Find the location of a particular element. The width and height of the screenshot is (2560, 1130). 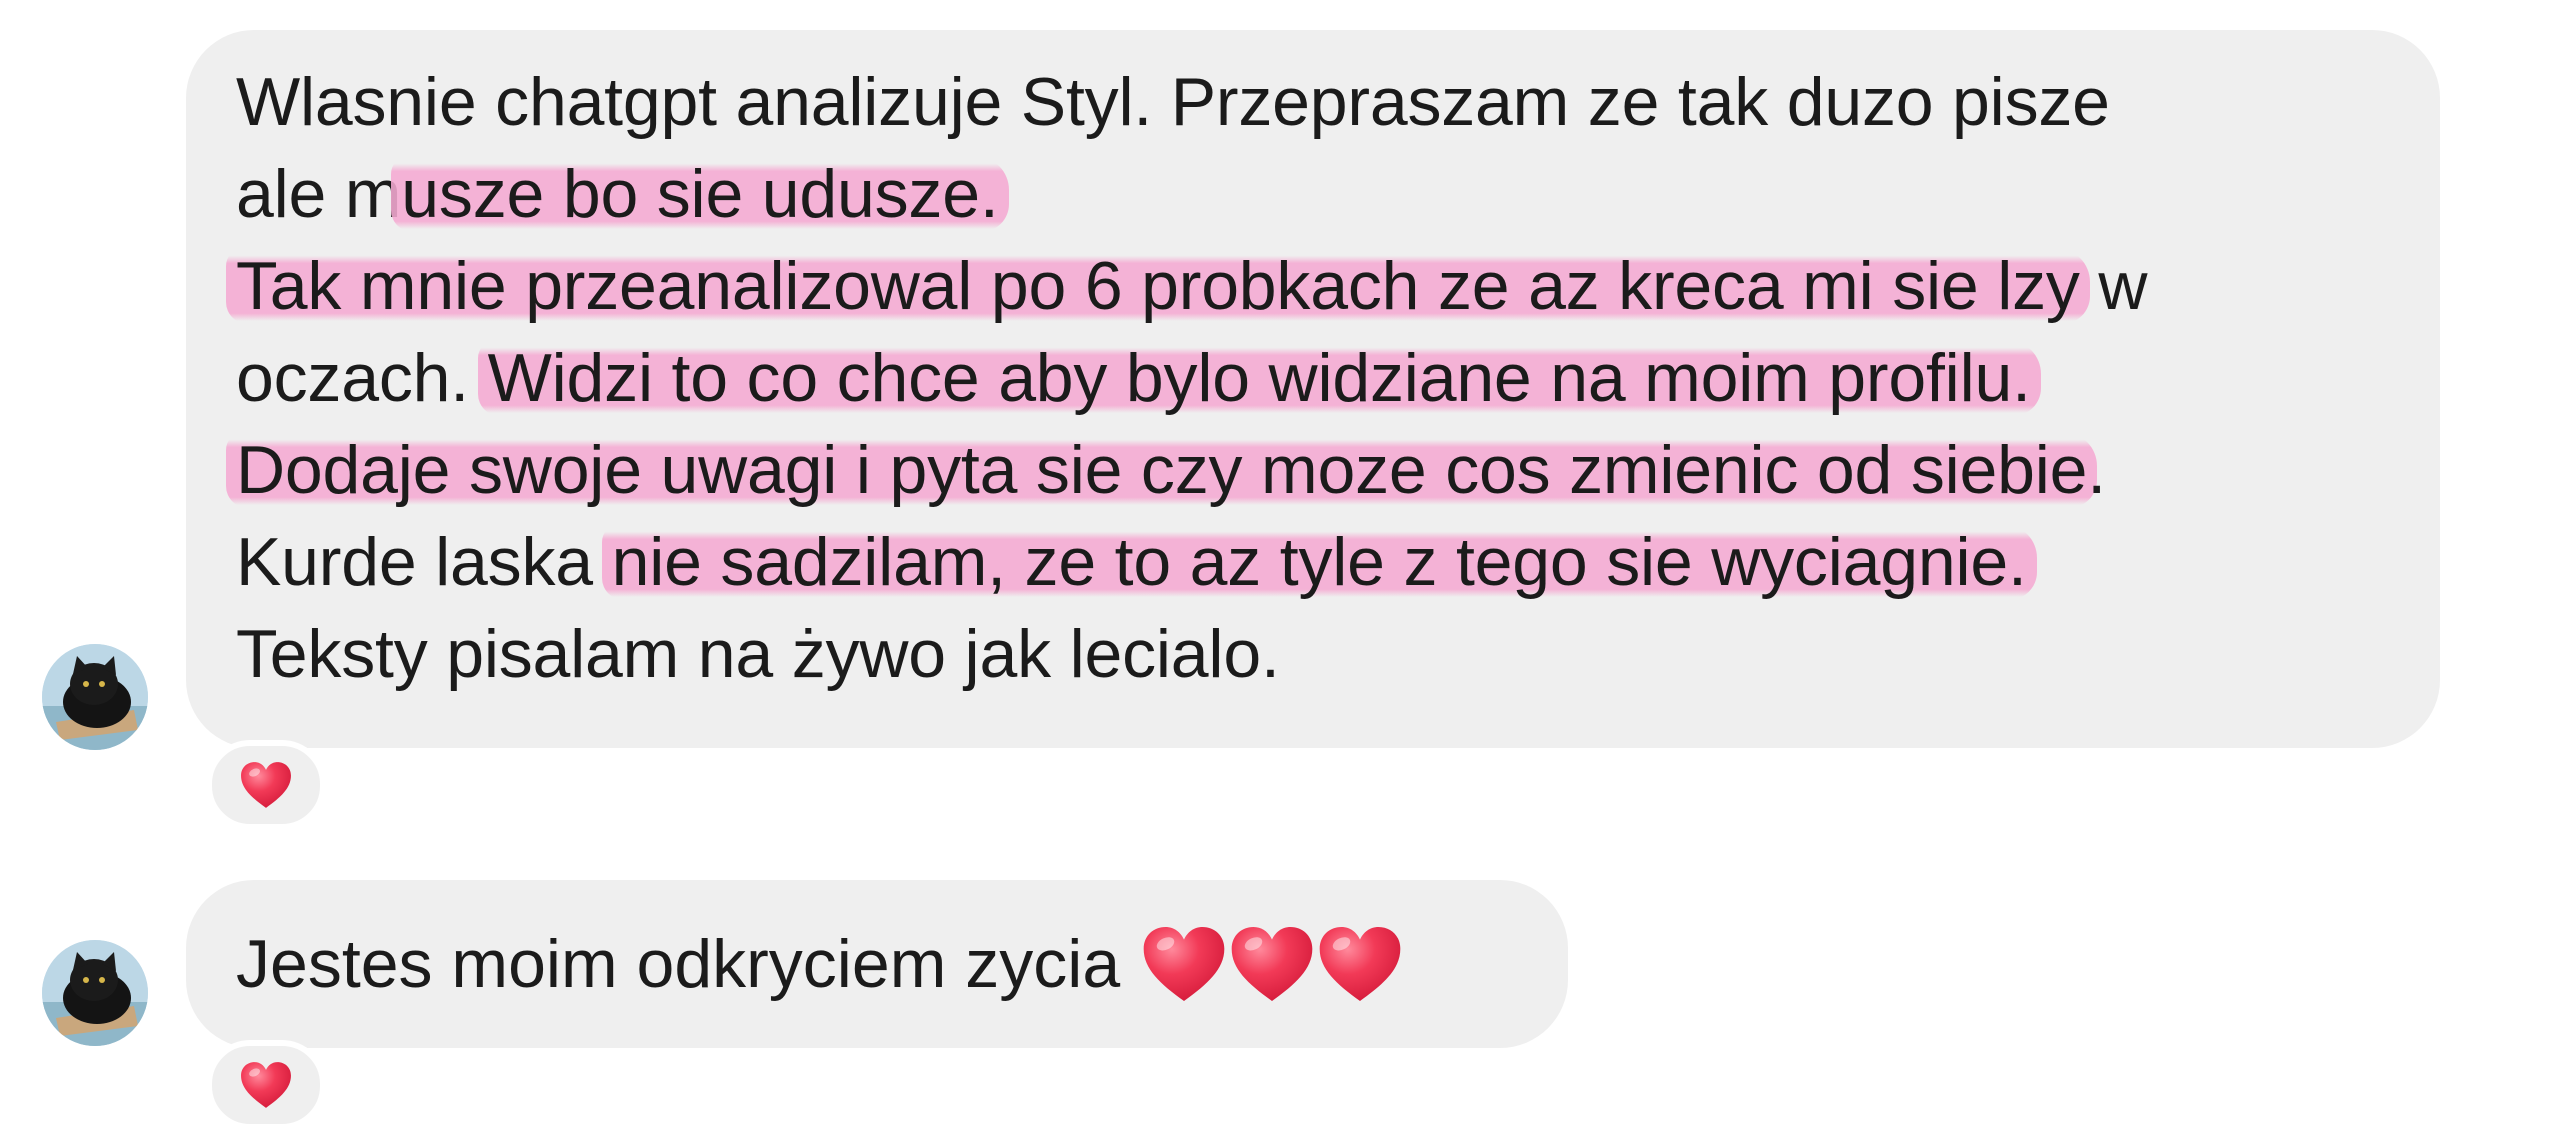

message-bubble: Jestes moim odkryciem zycia is located at coordinates (877, 964).